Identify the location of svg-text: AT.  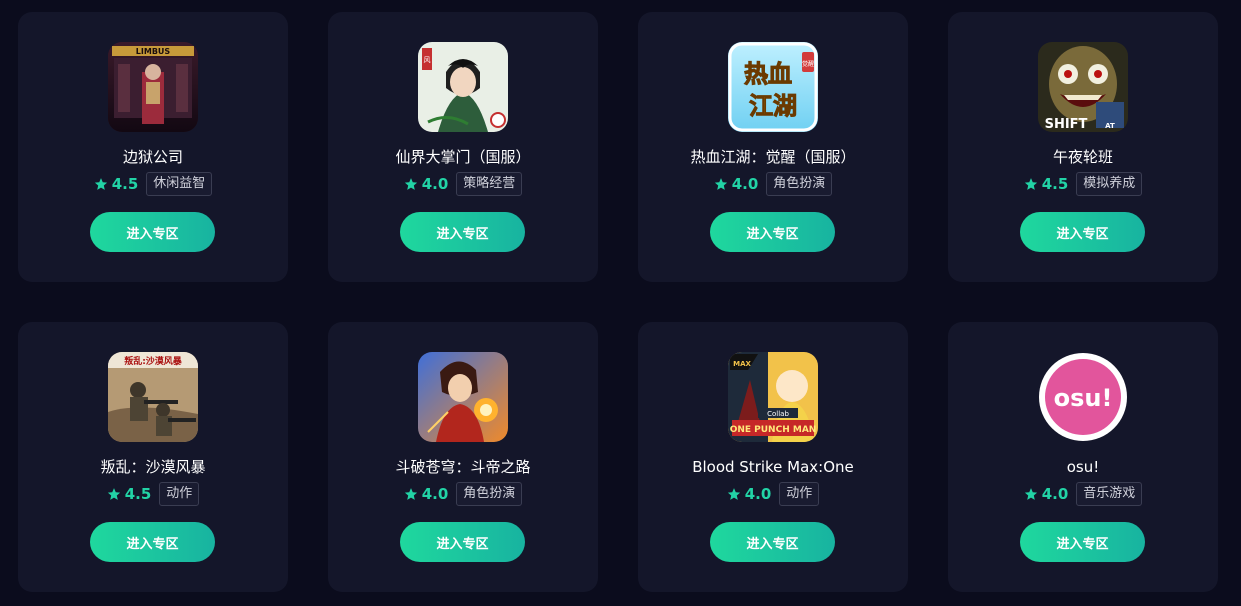
(1110, 126).